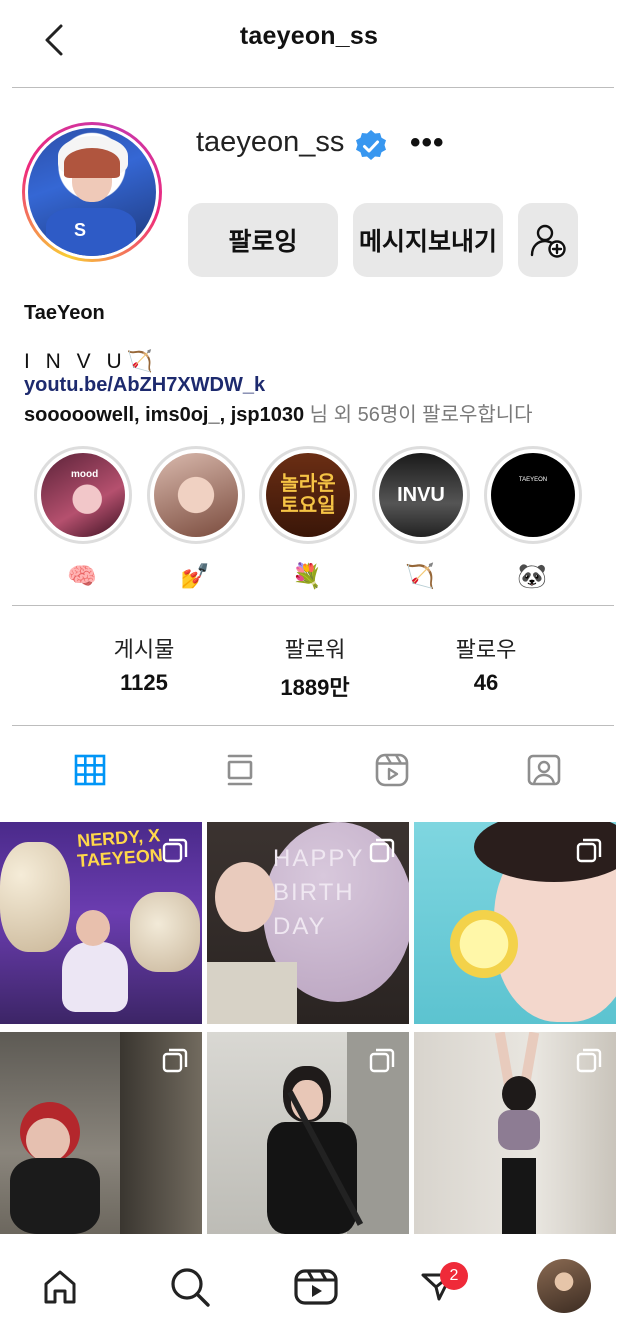 The image size is (628, 1320). Describe the element at coordinates (315, 649) in the screenshot. I see `stat-label: 팔로워` at that location.